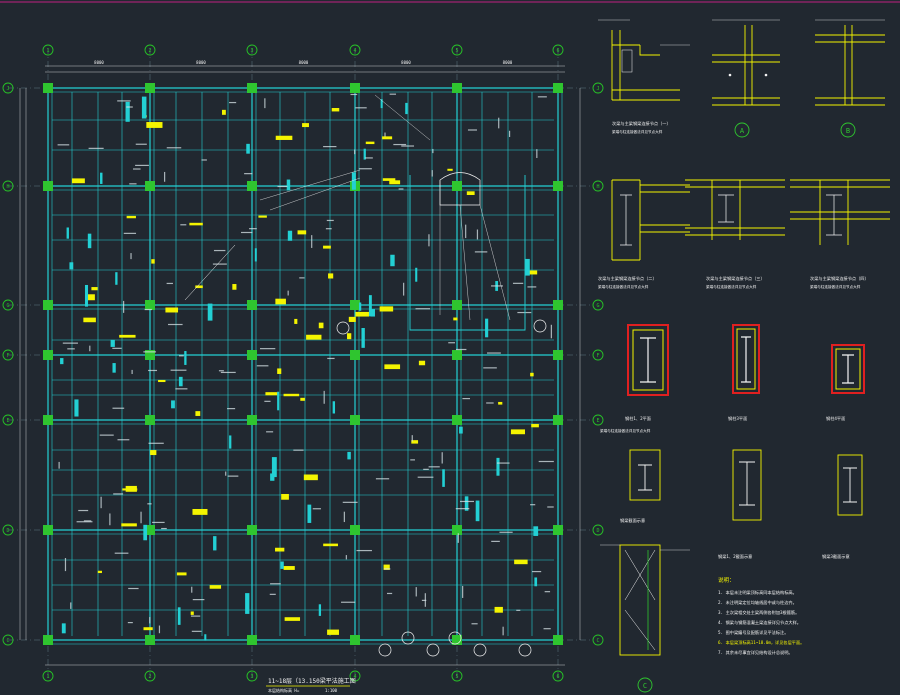 The width and height of the screenshot is (900, 695). Describe the element at coordinates (839, 278) in the screenshot. I see `detail-title-4: 次梁与主梁钢梁连接节点（四）` at that location.